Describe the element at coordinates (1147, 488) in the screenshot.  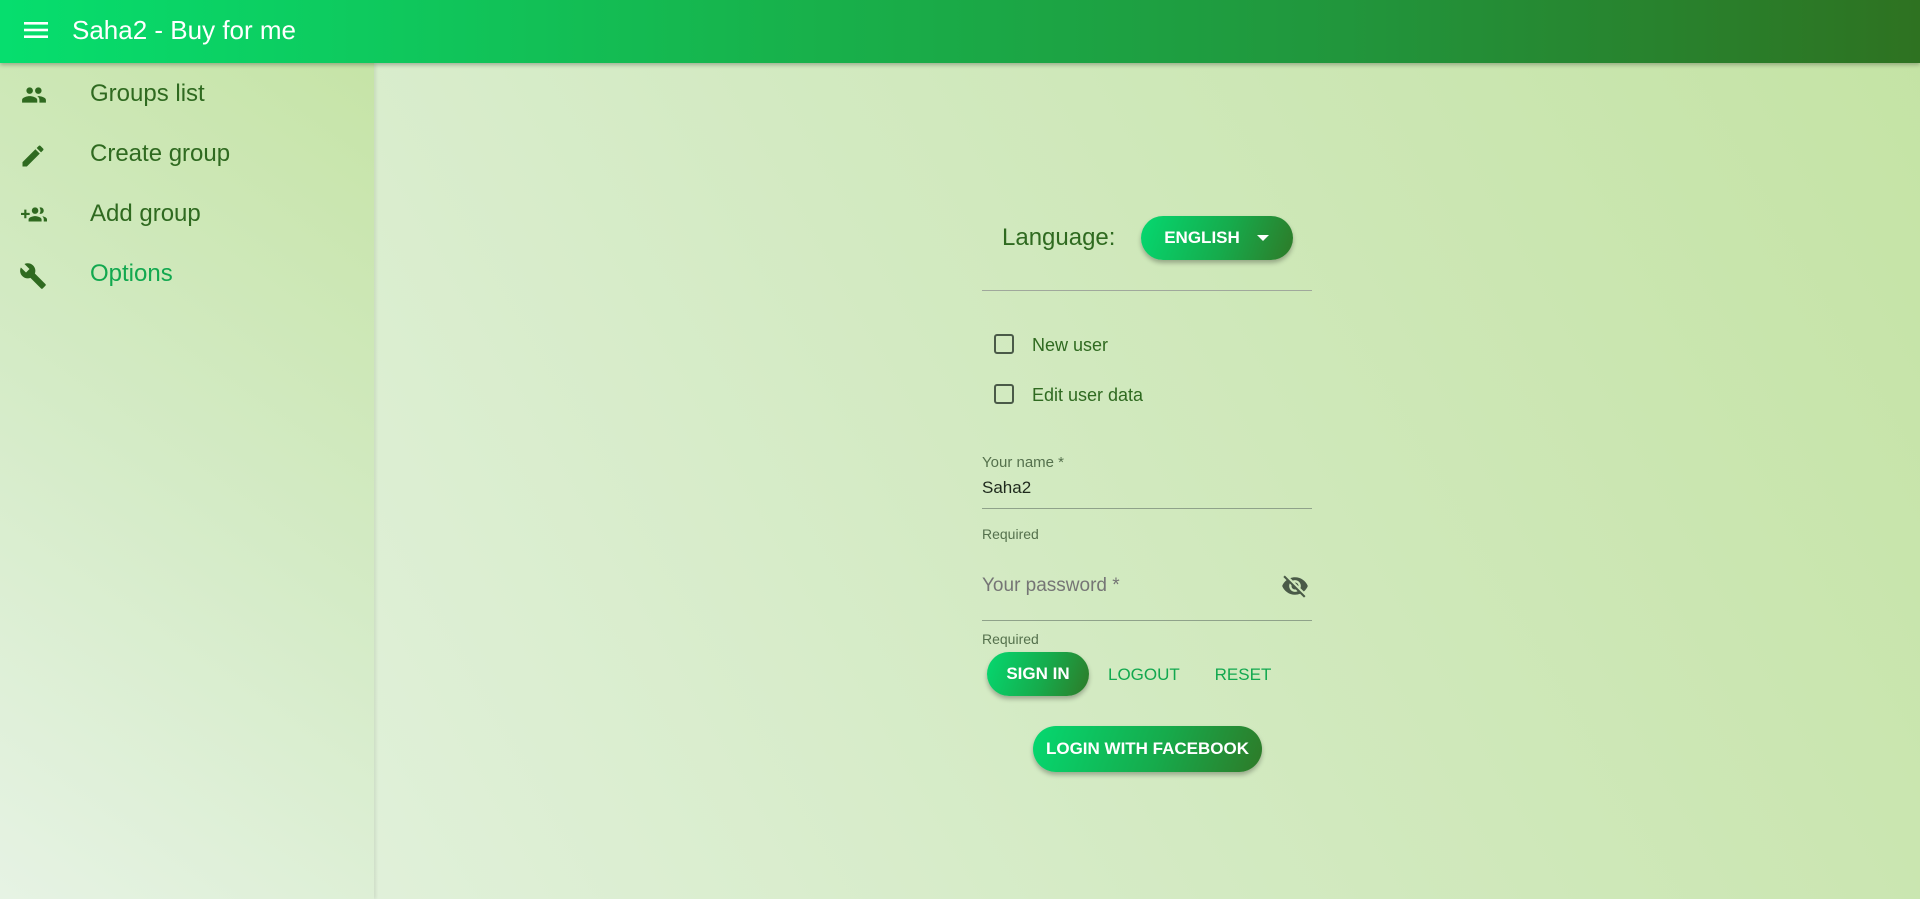
I see `name-input` at that location.